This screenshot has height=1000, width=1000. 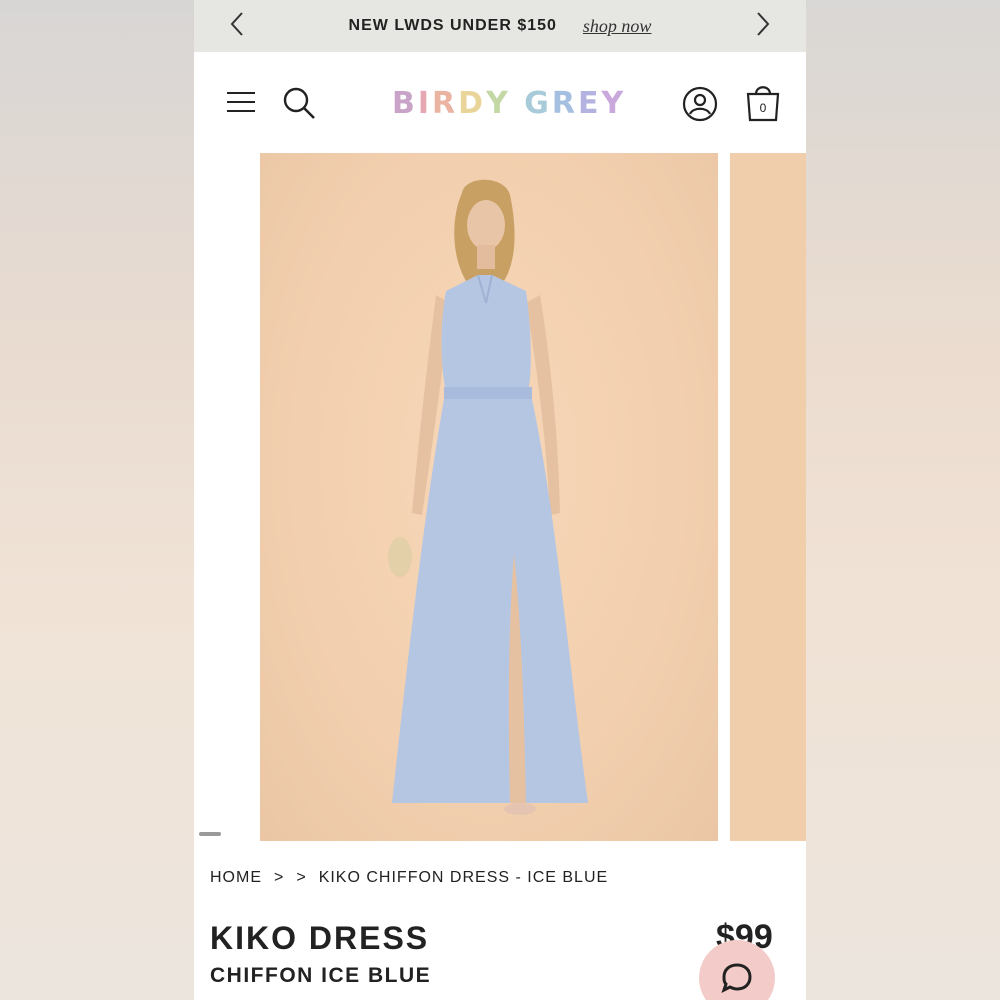 I want to click on product-subtitle: CHIFFON ICE BLUE, so click(x=321, y=975).